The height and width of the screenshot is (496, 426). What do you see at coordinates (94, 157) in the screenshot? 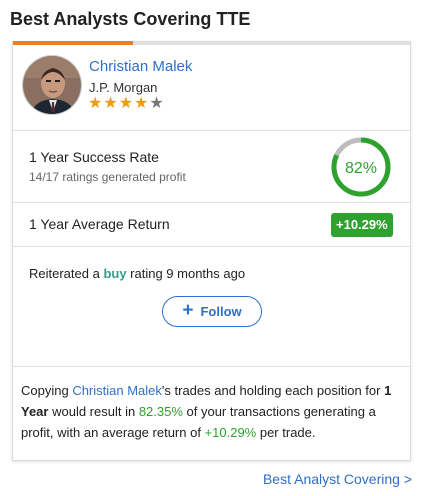
I see `success-rate-label: 1 Year Success Rate` at bounding box center [94, 157].